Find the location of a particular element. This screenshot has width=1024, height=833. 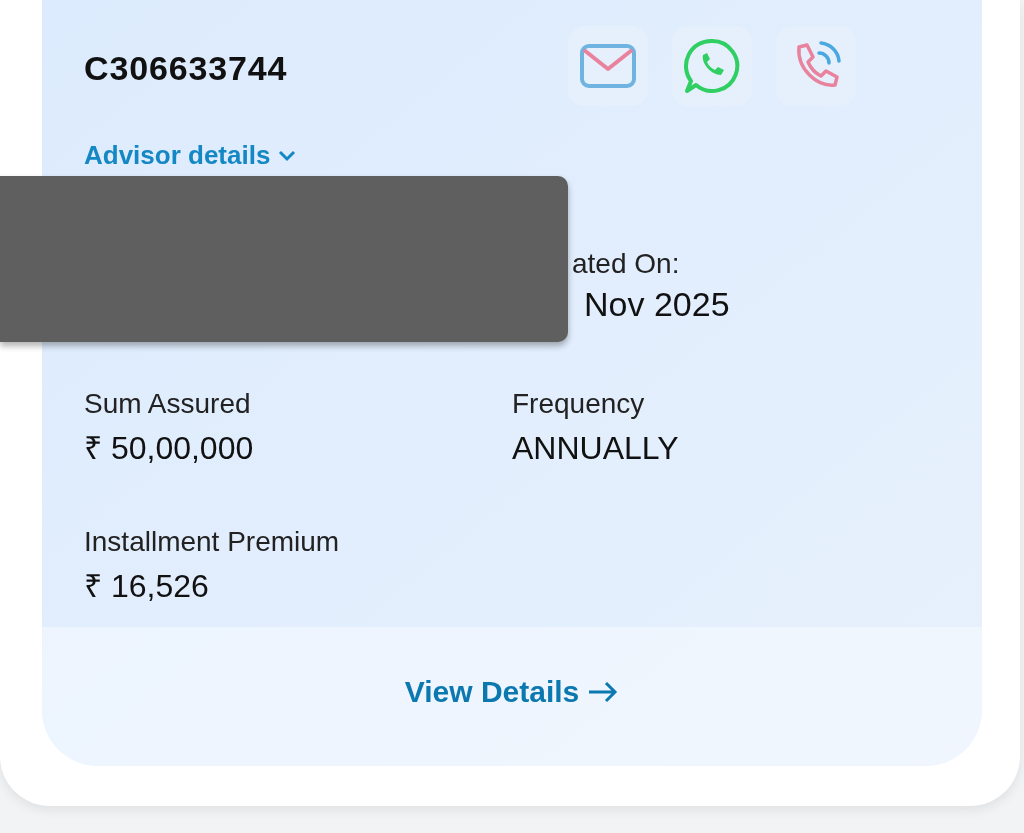

field-value: Nov 2025 is located at coordinates (657, 304).